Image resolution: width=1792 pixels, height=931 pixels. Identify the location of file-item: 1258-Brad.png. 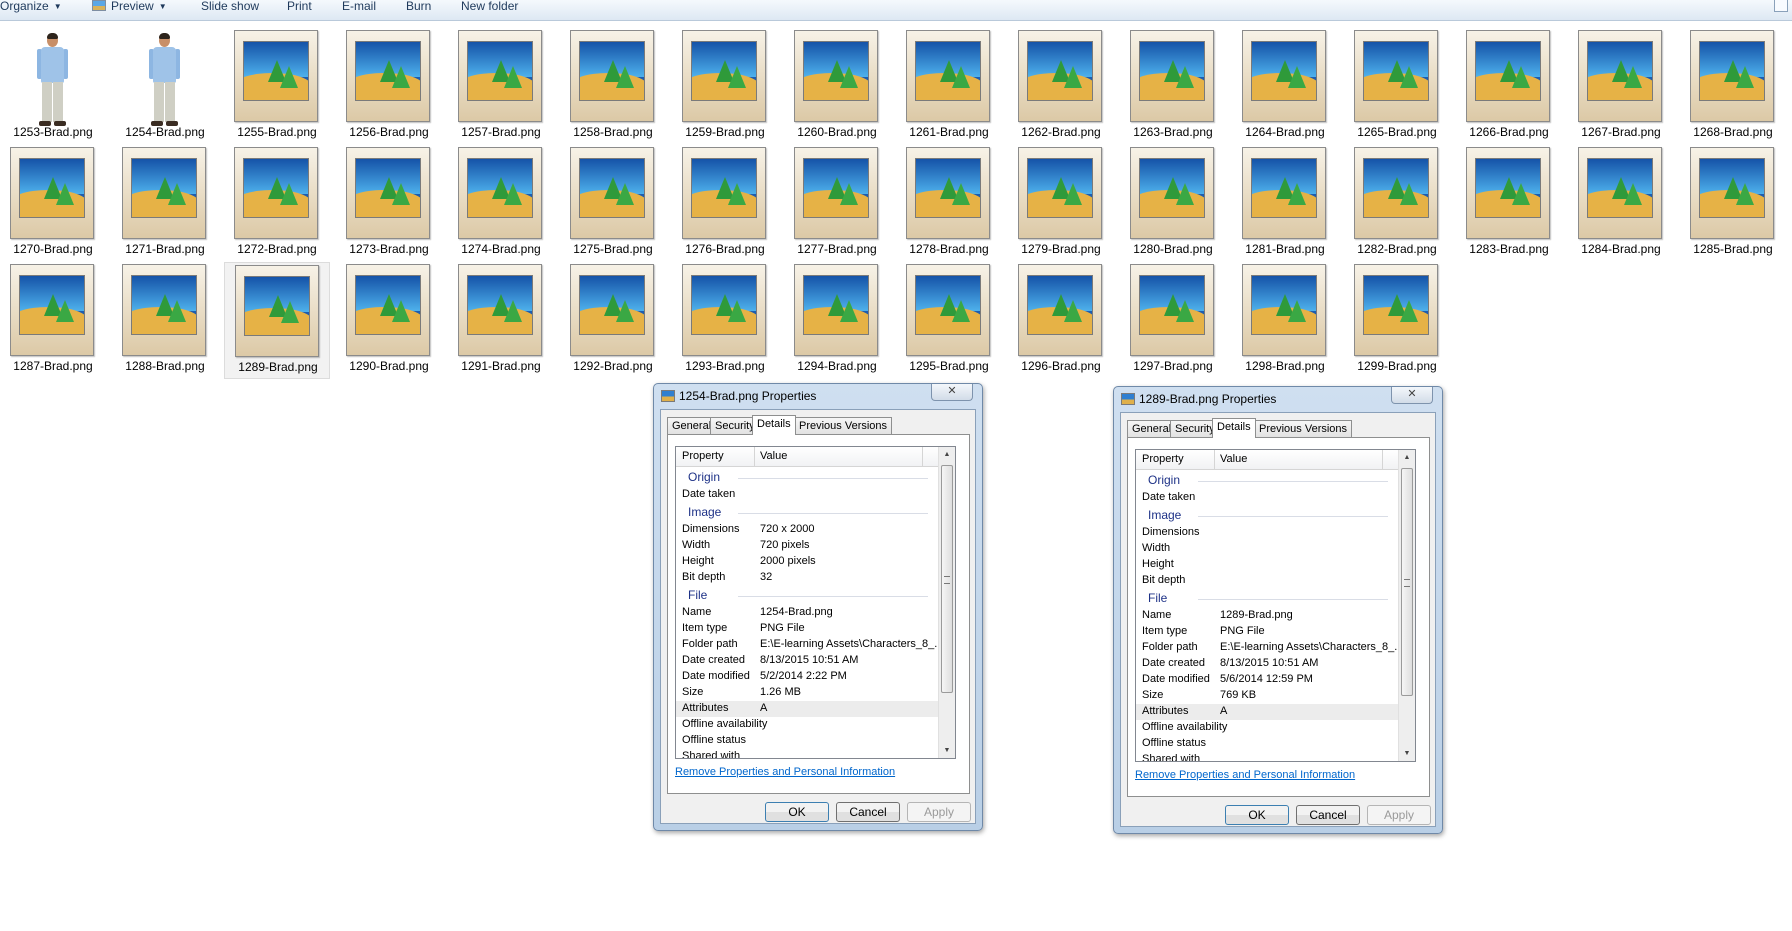
(613, 86).